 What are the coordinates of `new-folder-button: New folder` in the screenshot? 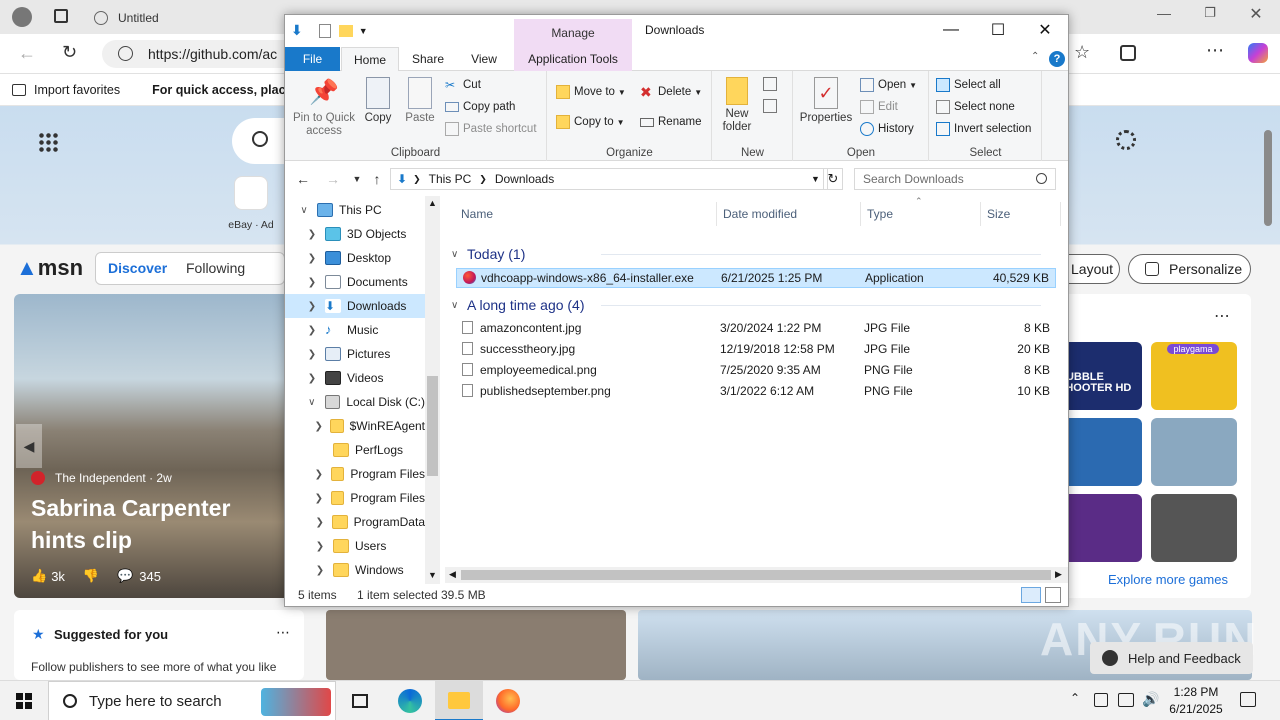 It's located at (737, 105).